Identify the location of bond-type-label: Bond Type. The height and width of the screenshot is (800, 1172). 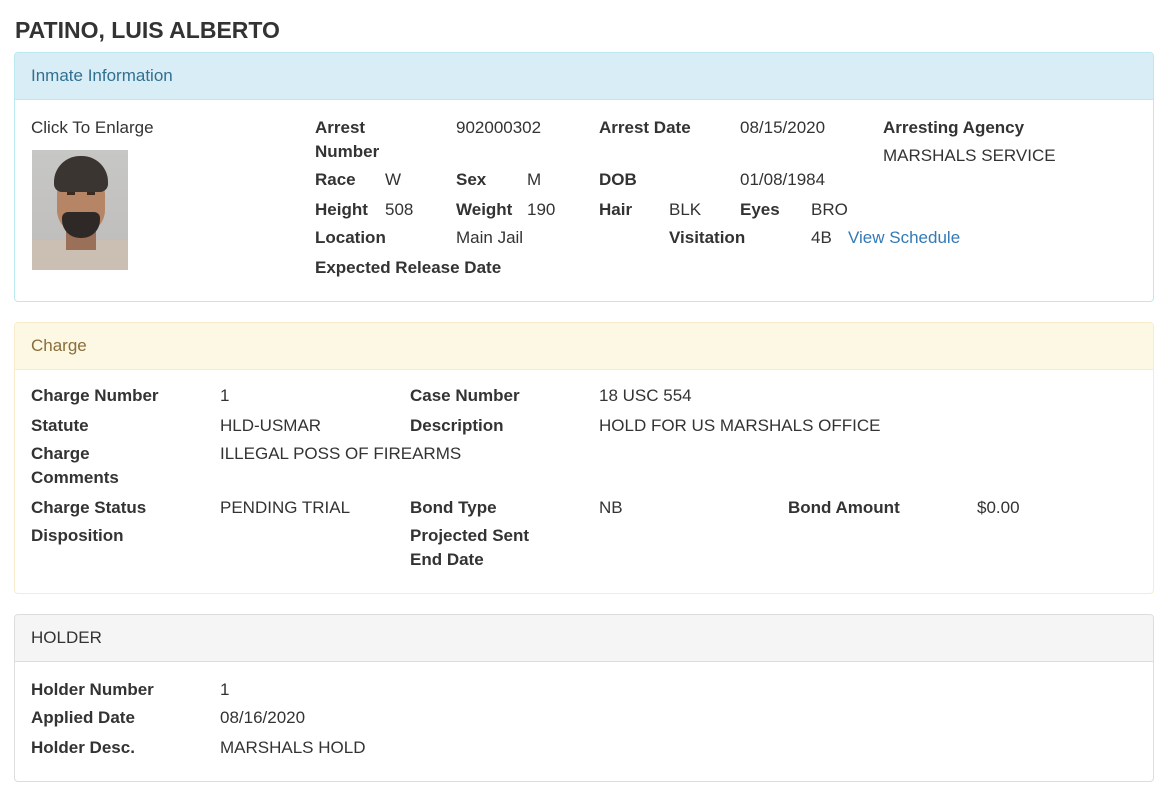
(453, 507).